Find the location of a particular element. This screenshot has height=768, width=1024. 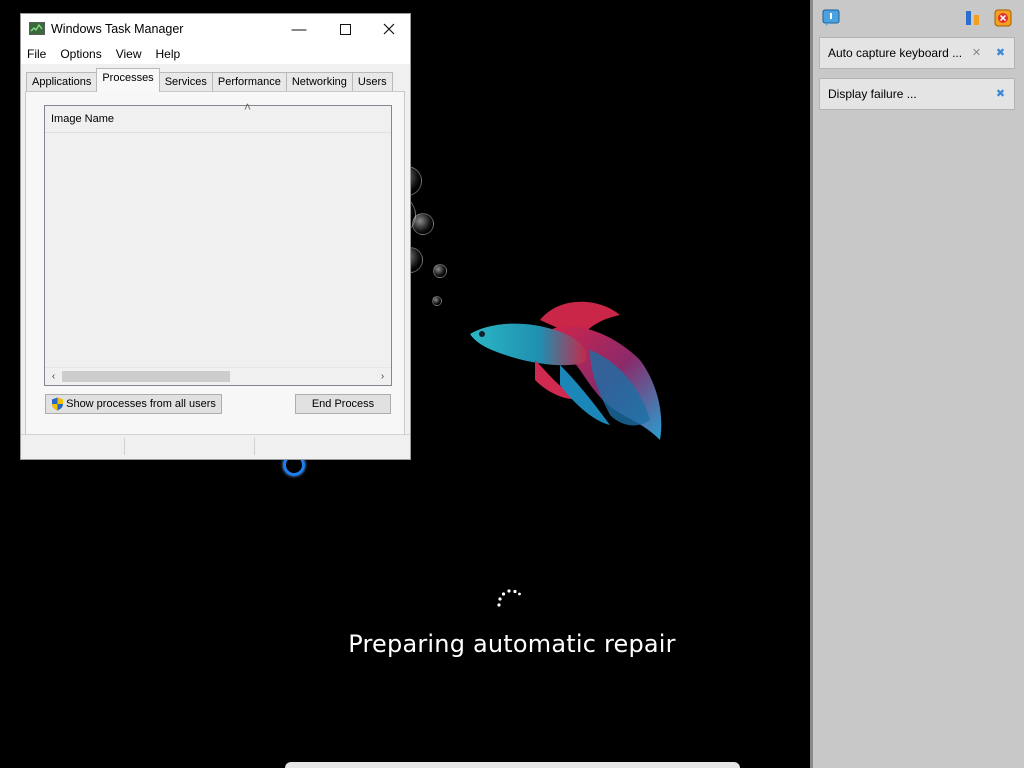

side-panel-toolbar is located at coordinates (918, 17).